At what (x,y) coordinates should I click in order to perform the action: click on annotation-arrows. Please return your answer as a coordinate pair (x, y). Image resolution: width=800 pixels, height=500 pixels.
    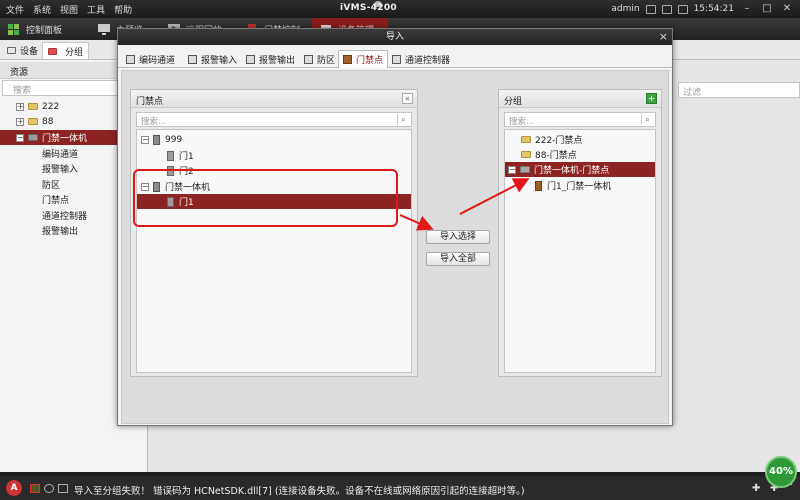
    Looking at the image, I should click on (464, 204).